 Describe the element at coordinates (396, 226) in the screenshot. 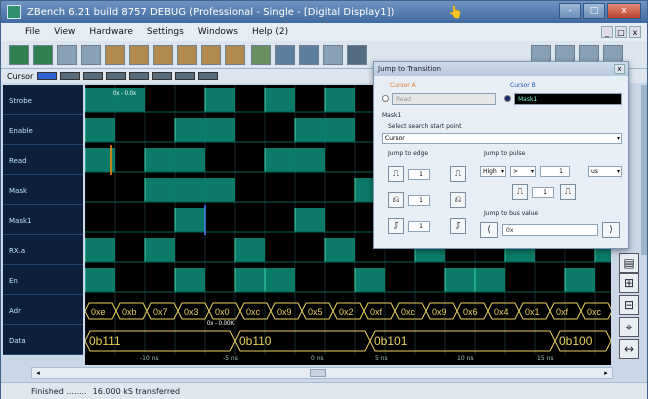

I see `prev-any-edge-button: ⎎` at that location.